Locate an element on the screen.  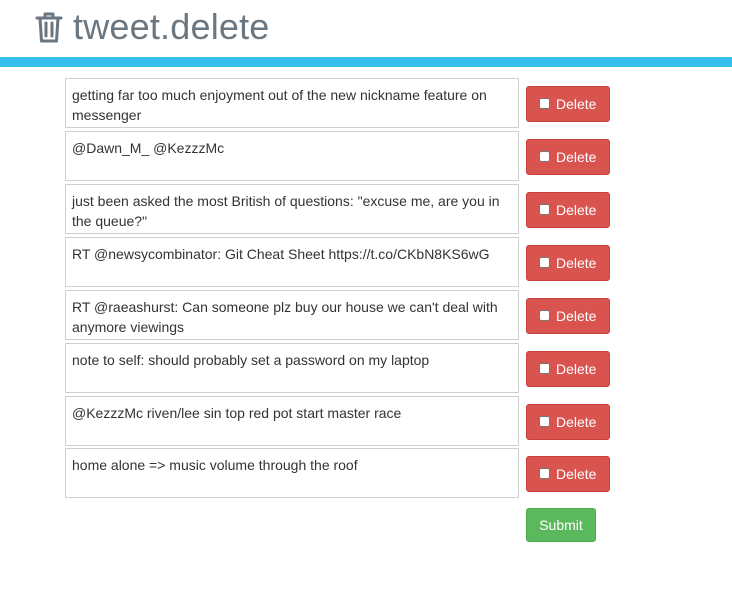
brand: tweet.delete is located at coordinates (152, 27).